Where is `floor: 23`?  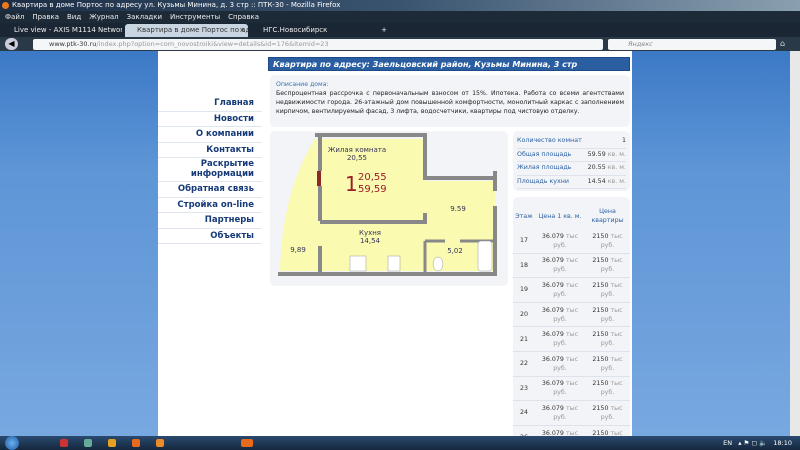 floor: 23 is located at coordinates (523, 388).